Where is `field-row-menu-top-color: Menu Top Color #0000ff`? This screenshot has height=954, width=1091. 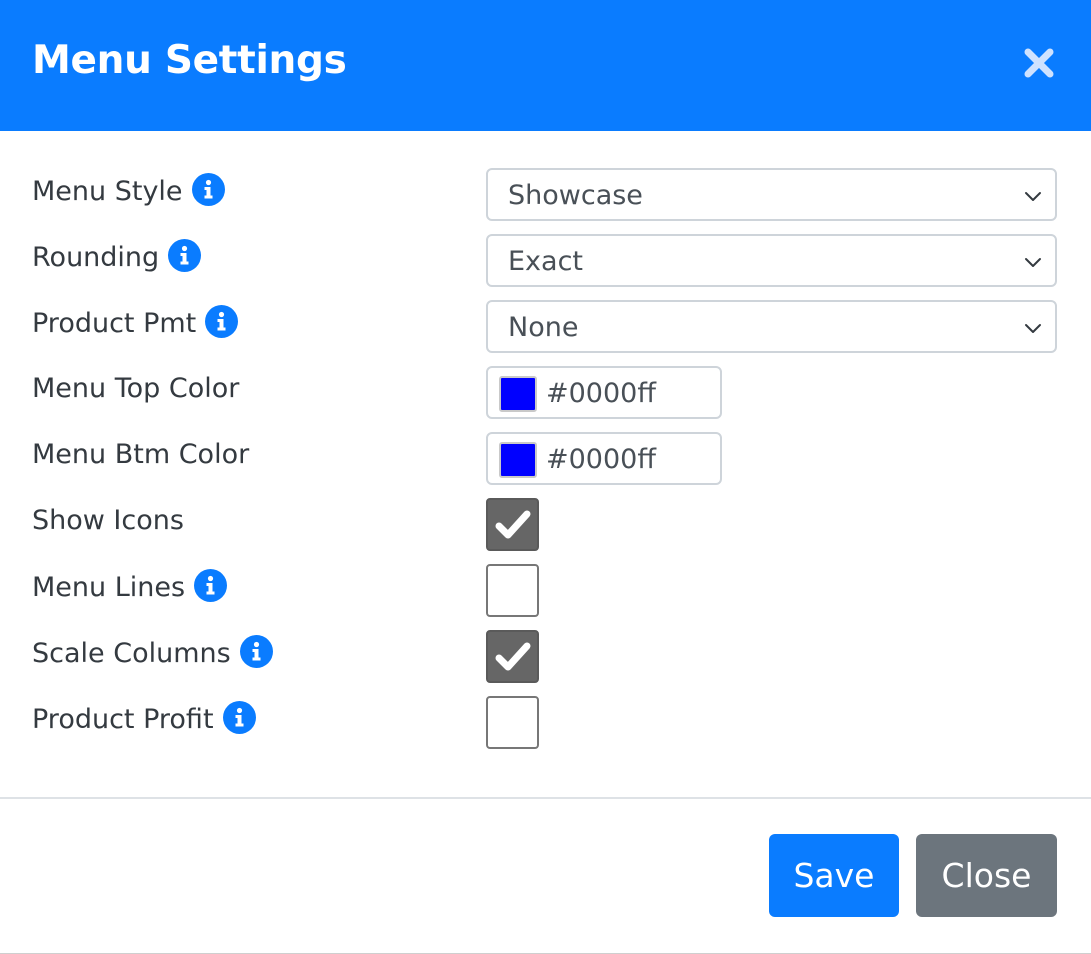 field-row-menu-top-color: Menu Top Color #0000ff is located at coordinates (545, 399).